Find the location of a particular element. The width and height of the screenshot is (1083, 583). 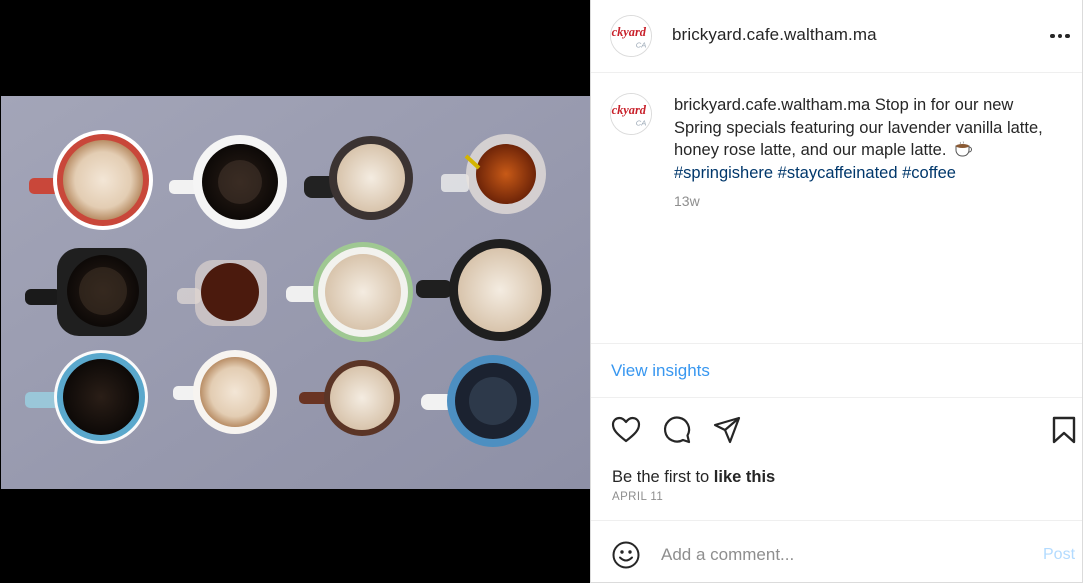

paper-plane-icon is located at coordinates (727, 430).